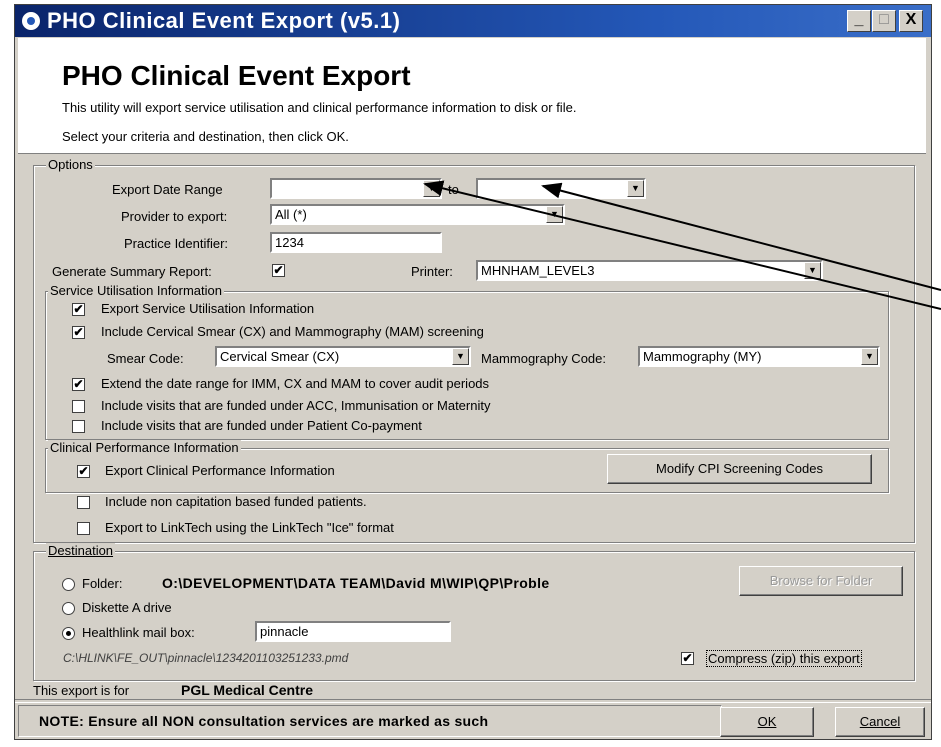 This screenshot has height=747, width=941. What do you see at coordinates (741, 236) in the screenshot?
I see `annotation-arrow-date-to` at bounding box center [741, 236].